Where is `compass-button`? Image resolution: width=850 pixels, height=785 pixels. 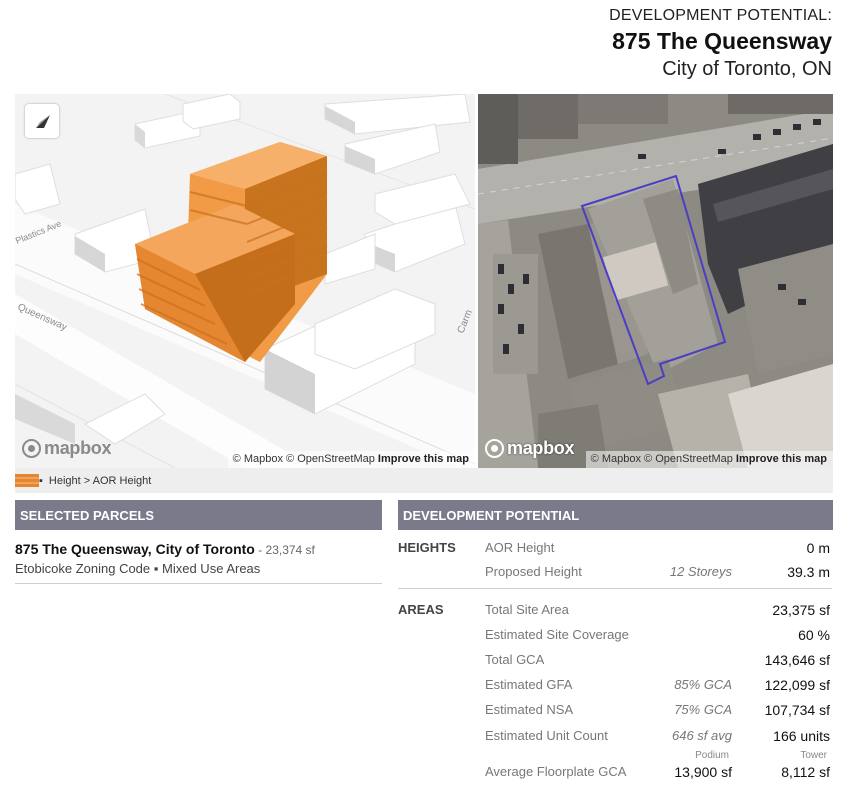
compass-button is located at coordinates (42, 121).